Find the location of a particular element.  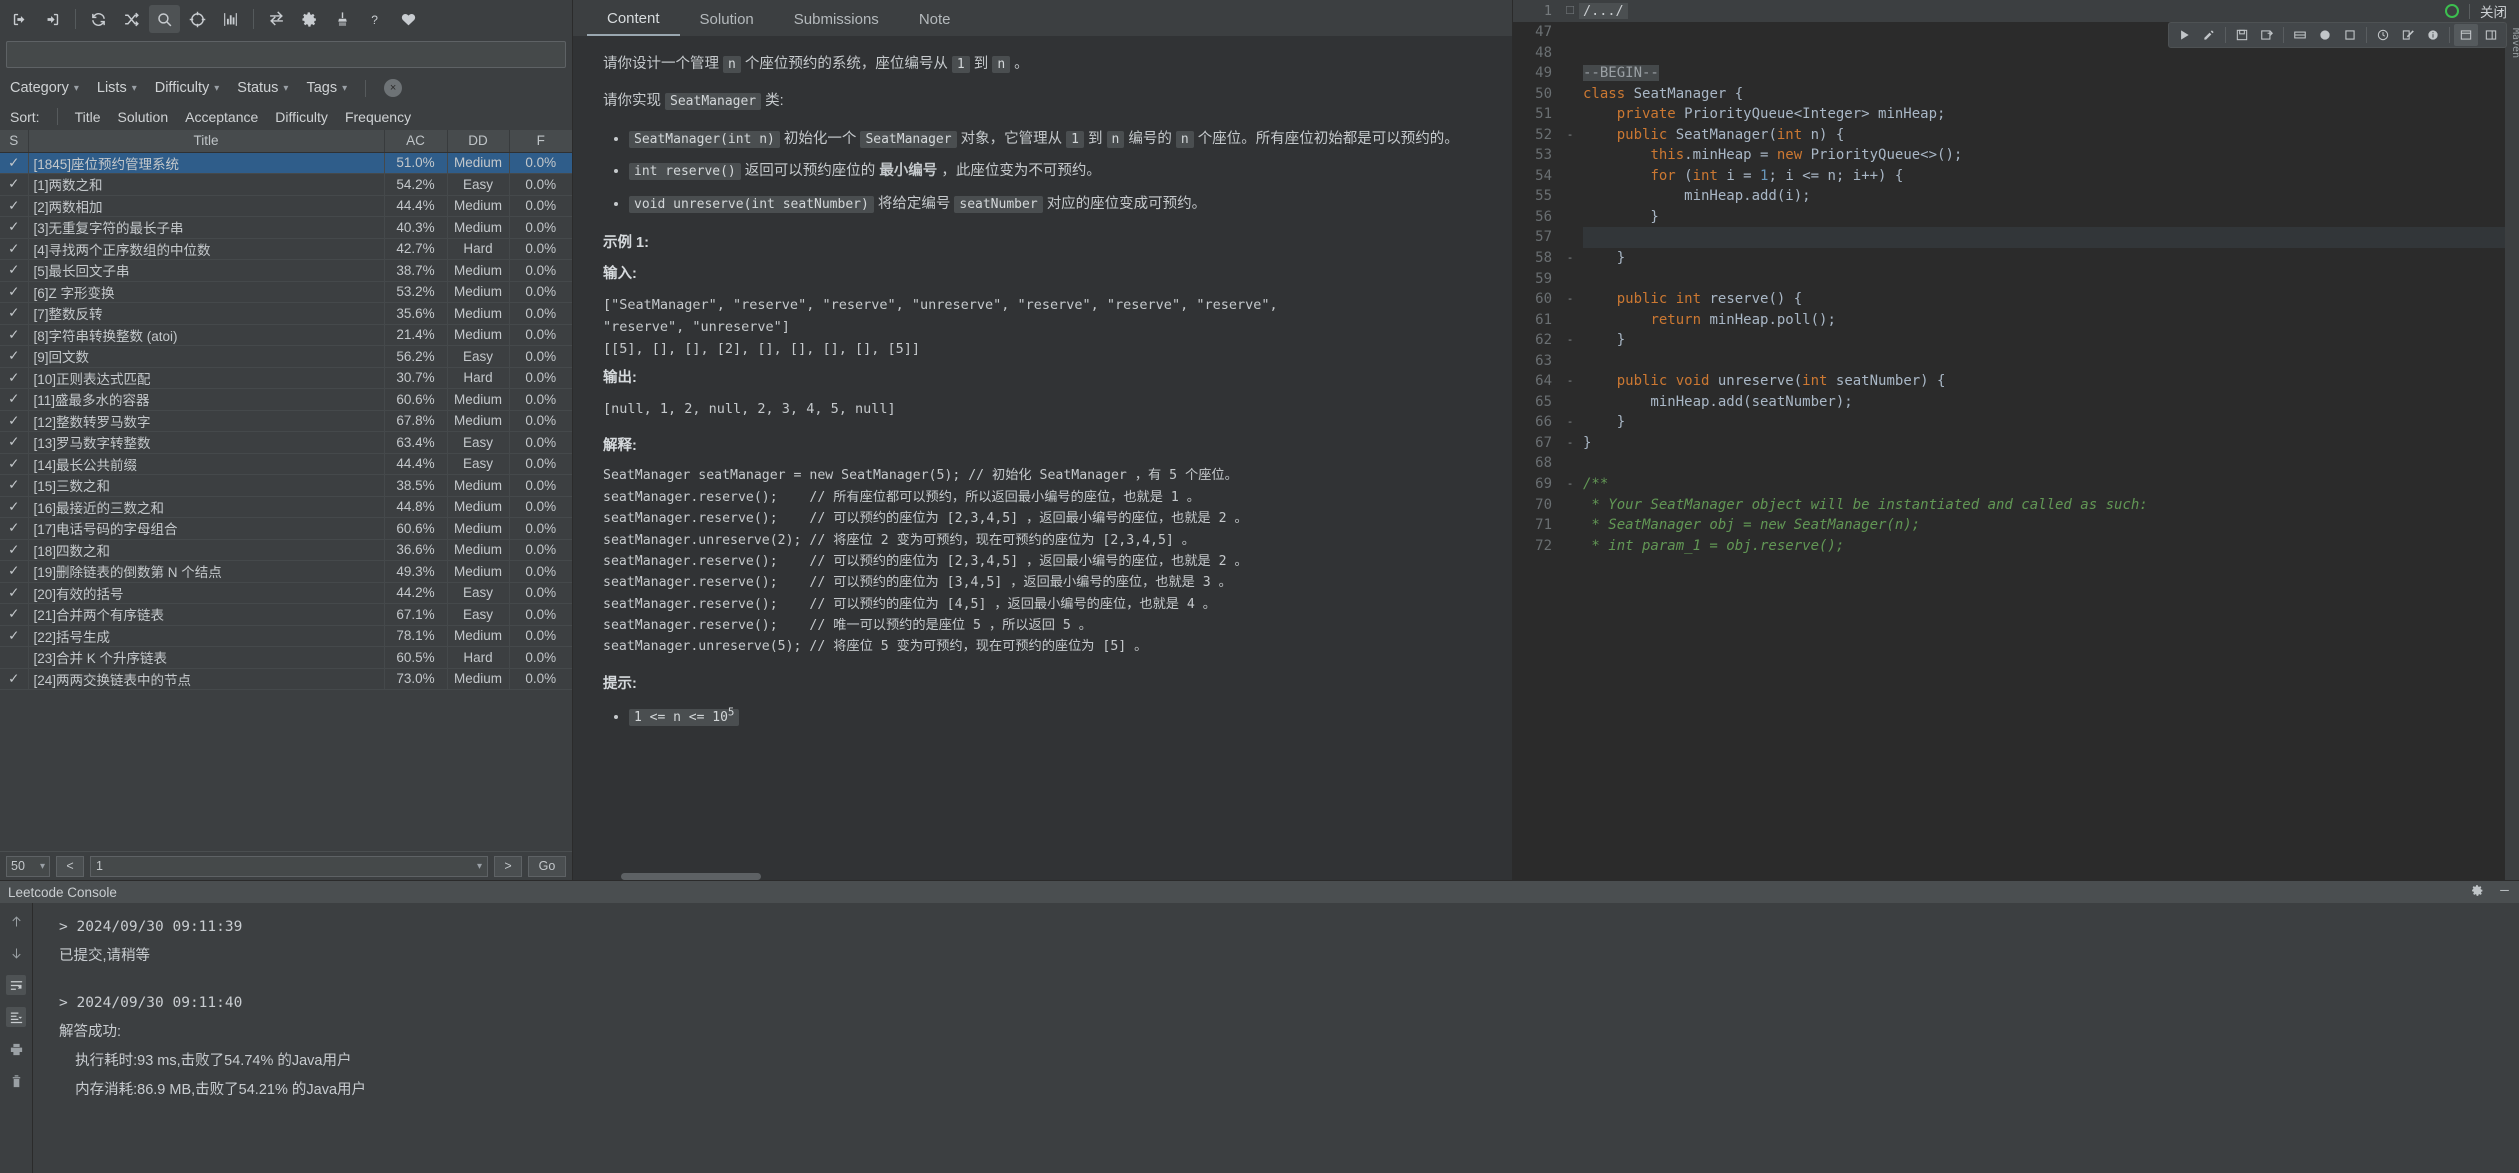

prev-page-button: < is located at coordinates (70, 866).